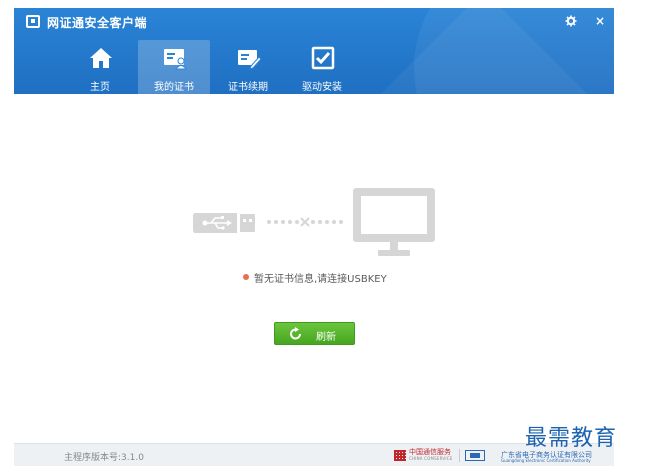  Describe the element at coordinates (97, 23) in the screenshot. I see `app-title: 网证通安全客户端` at that location.